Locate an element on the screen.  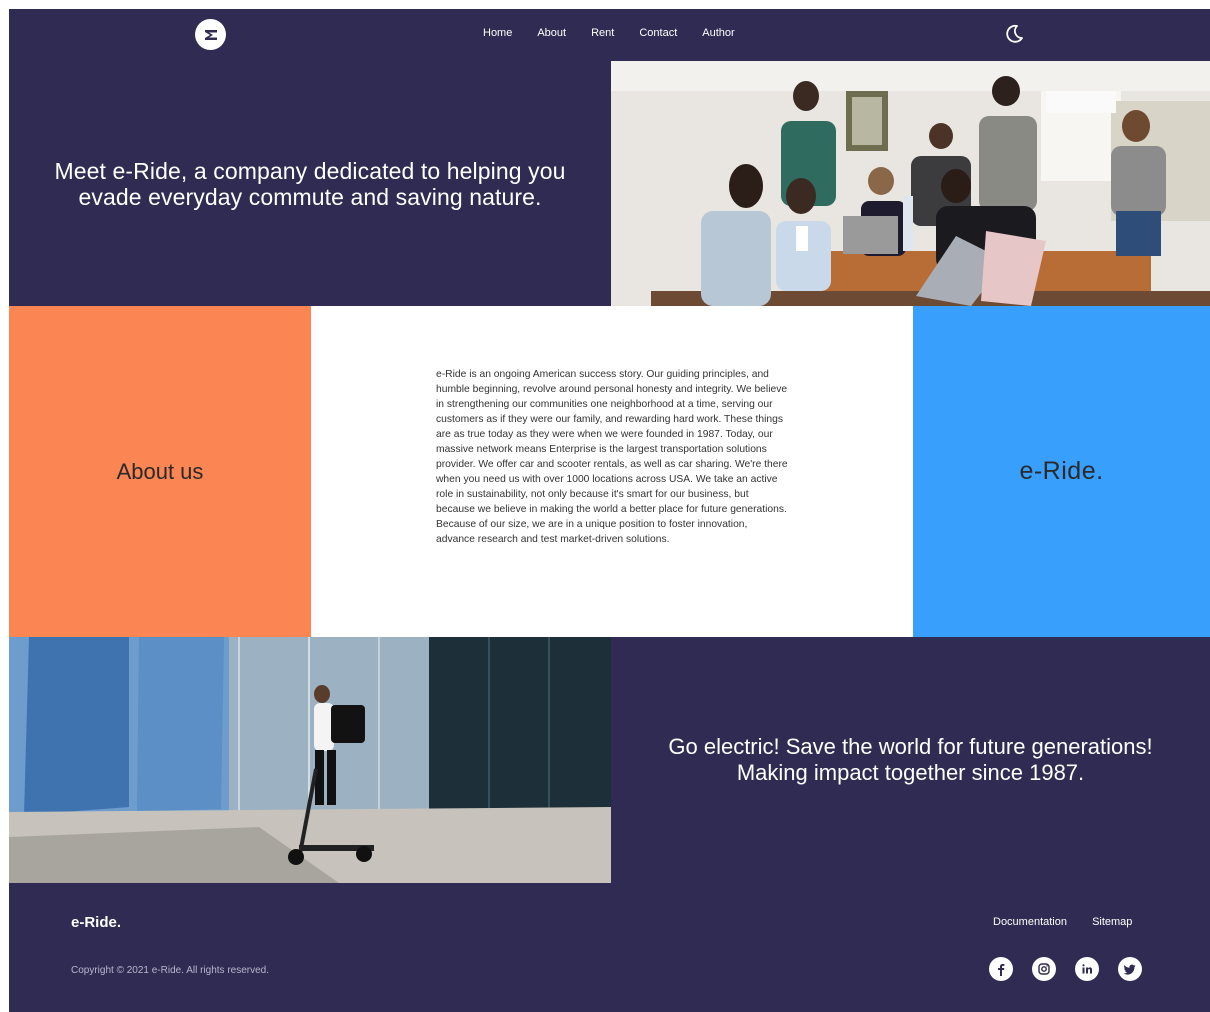
moon-icon is located at coordinates (1014, 34).